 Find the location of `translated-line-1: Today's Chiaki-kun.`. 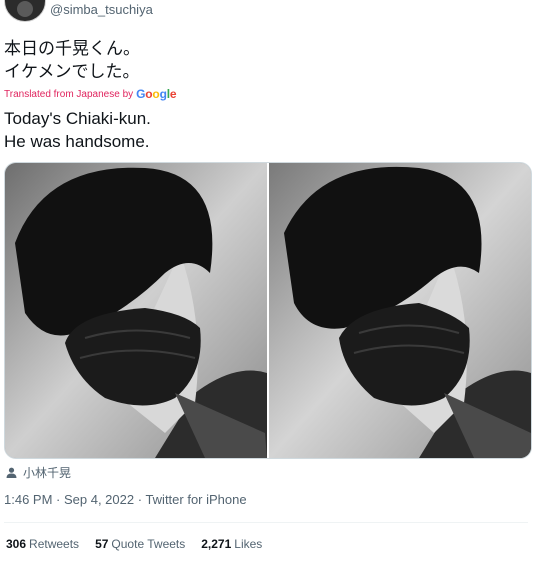

translated-line-1: Today's Chiaki-kun. is located at coordinates (77, 118).